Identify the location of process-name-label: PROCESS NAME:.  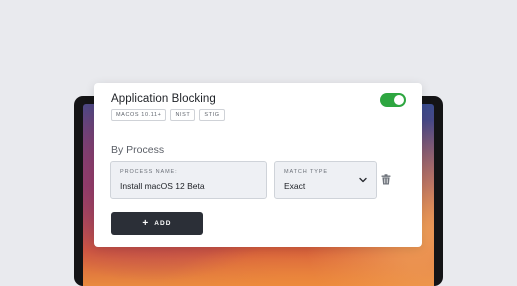
(149, 172).